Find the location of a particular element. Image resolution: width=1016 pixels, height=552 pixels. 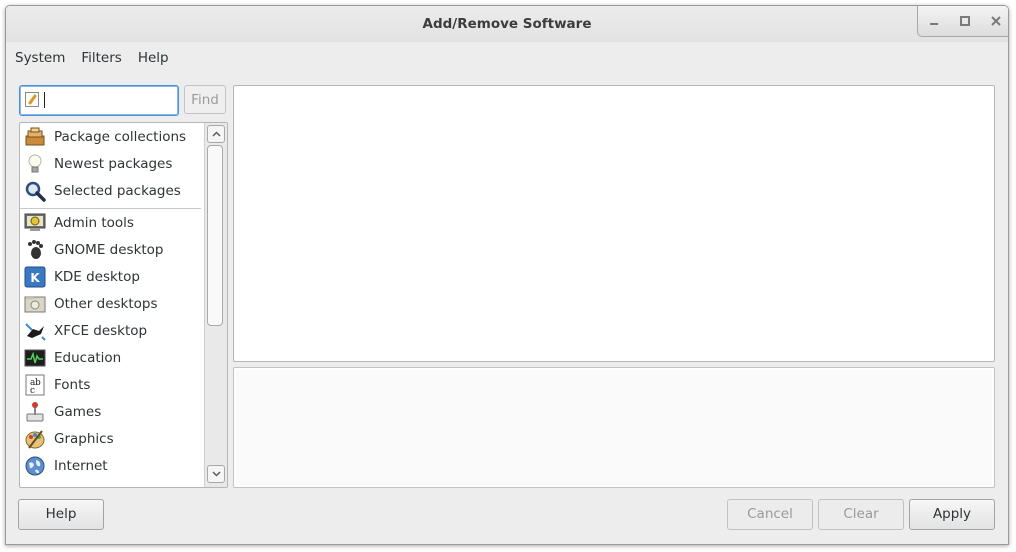

svg-text: K is located at coordinates (35, 278).